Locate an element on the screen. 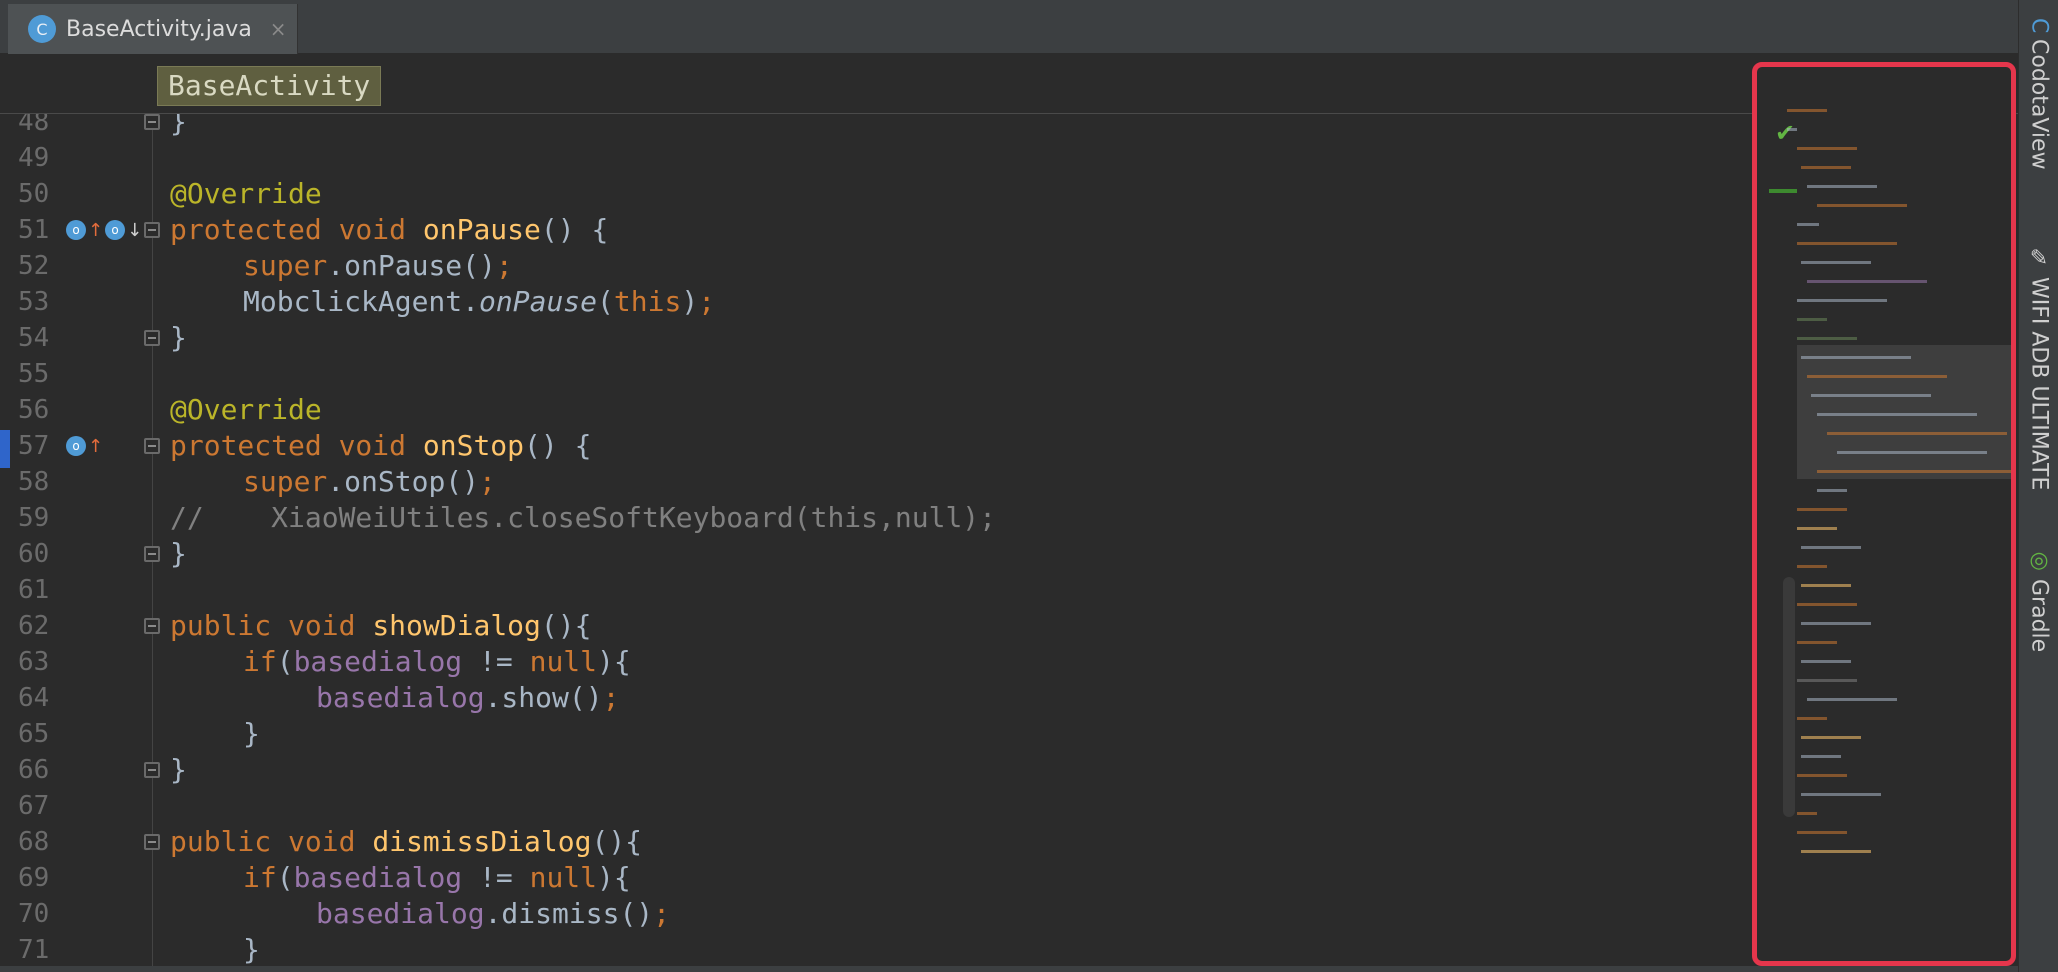 The image size is (2058, 972). code-minimap: ✔ is located at coordinates (1884, 514).